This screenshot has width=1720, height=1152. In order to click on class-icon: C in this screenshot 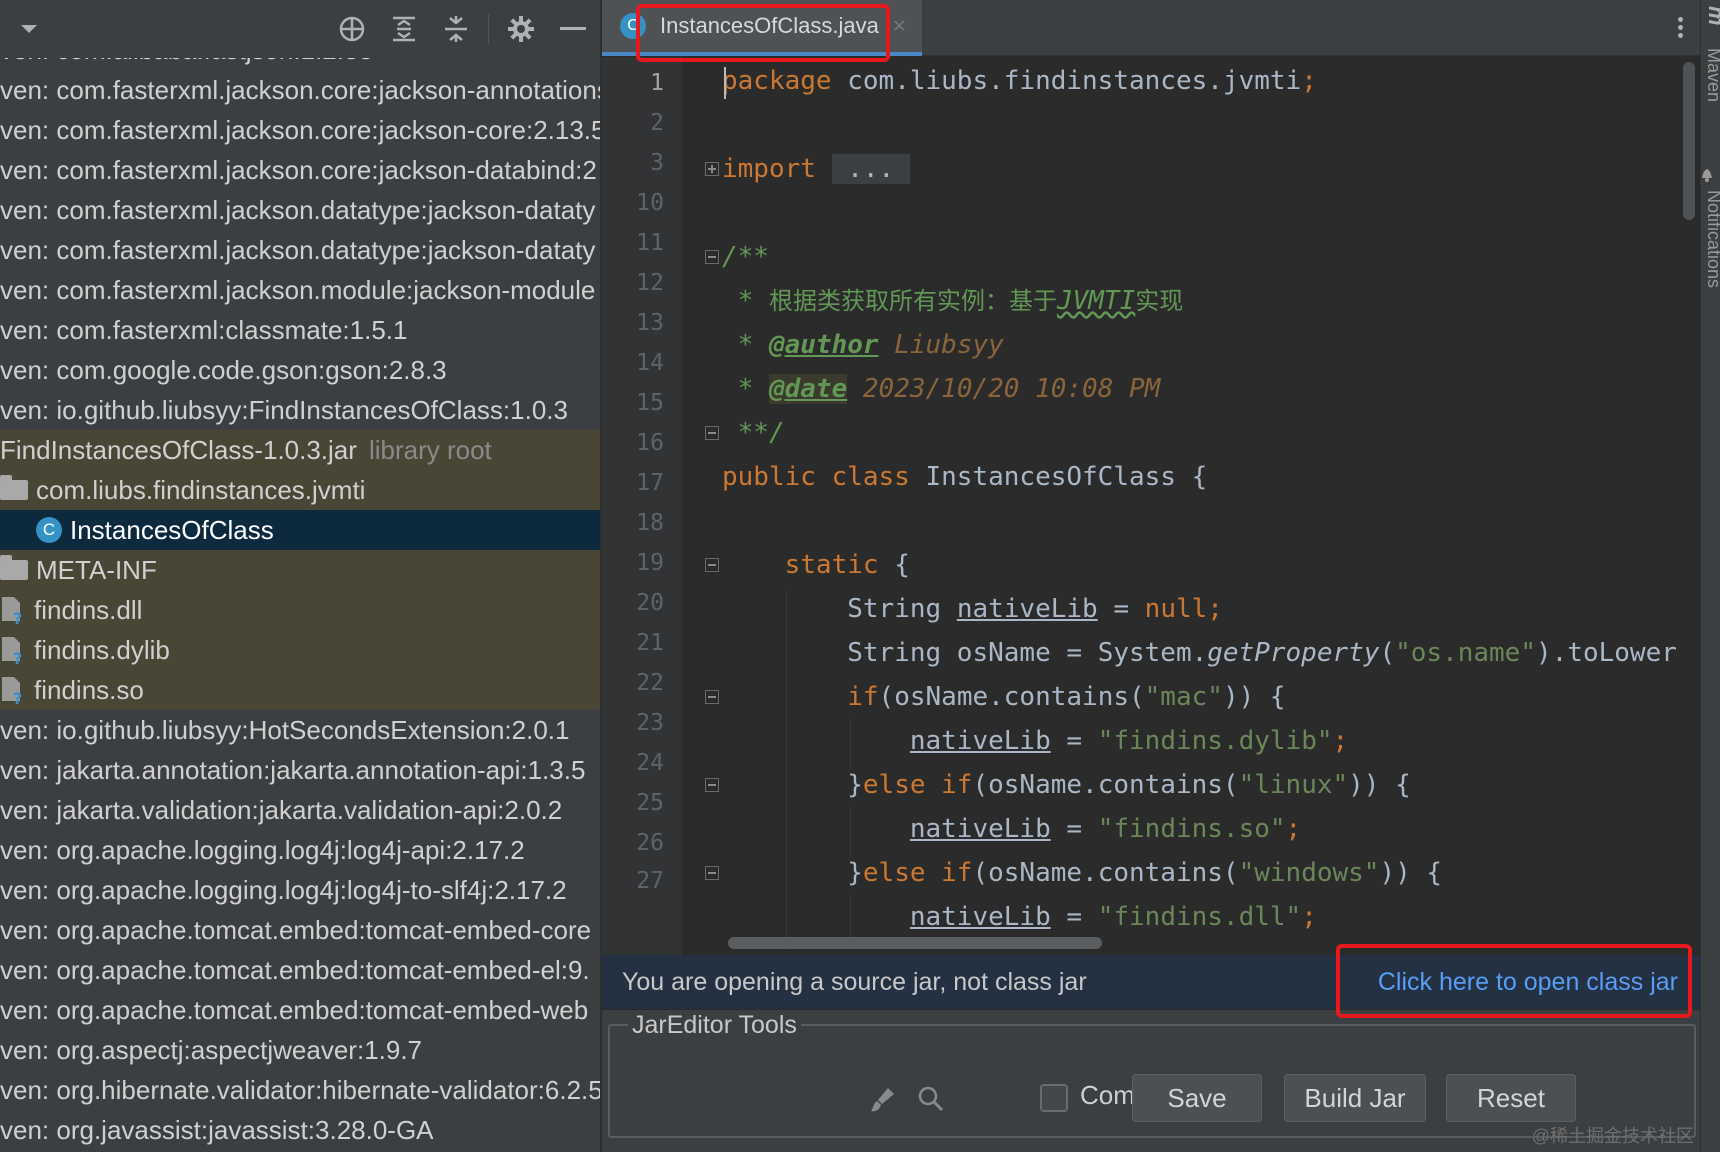, I will do `click(633, 26)`.